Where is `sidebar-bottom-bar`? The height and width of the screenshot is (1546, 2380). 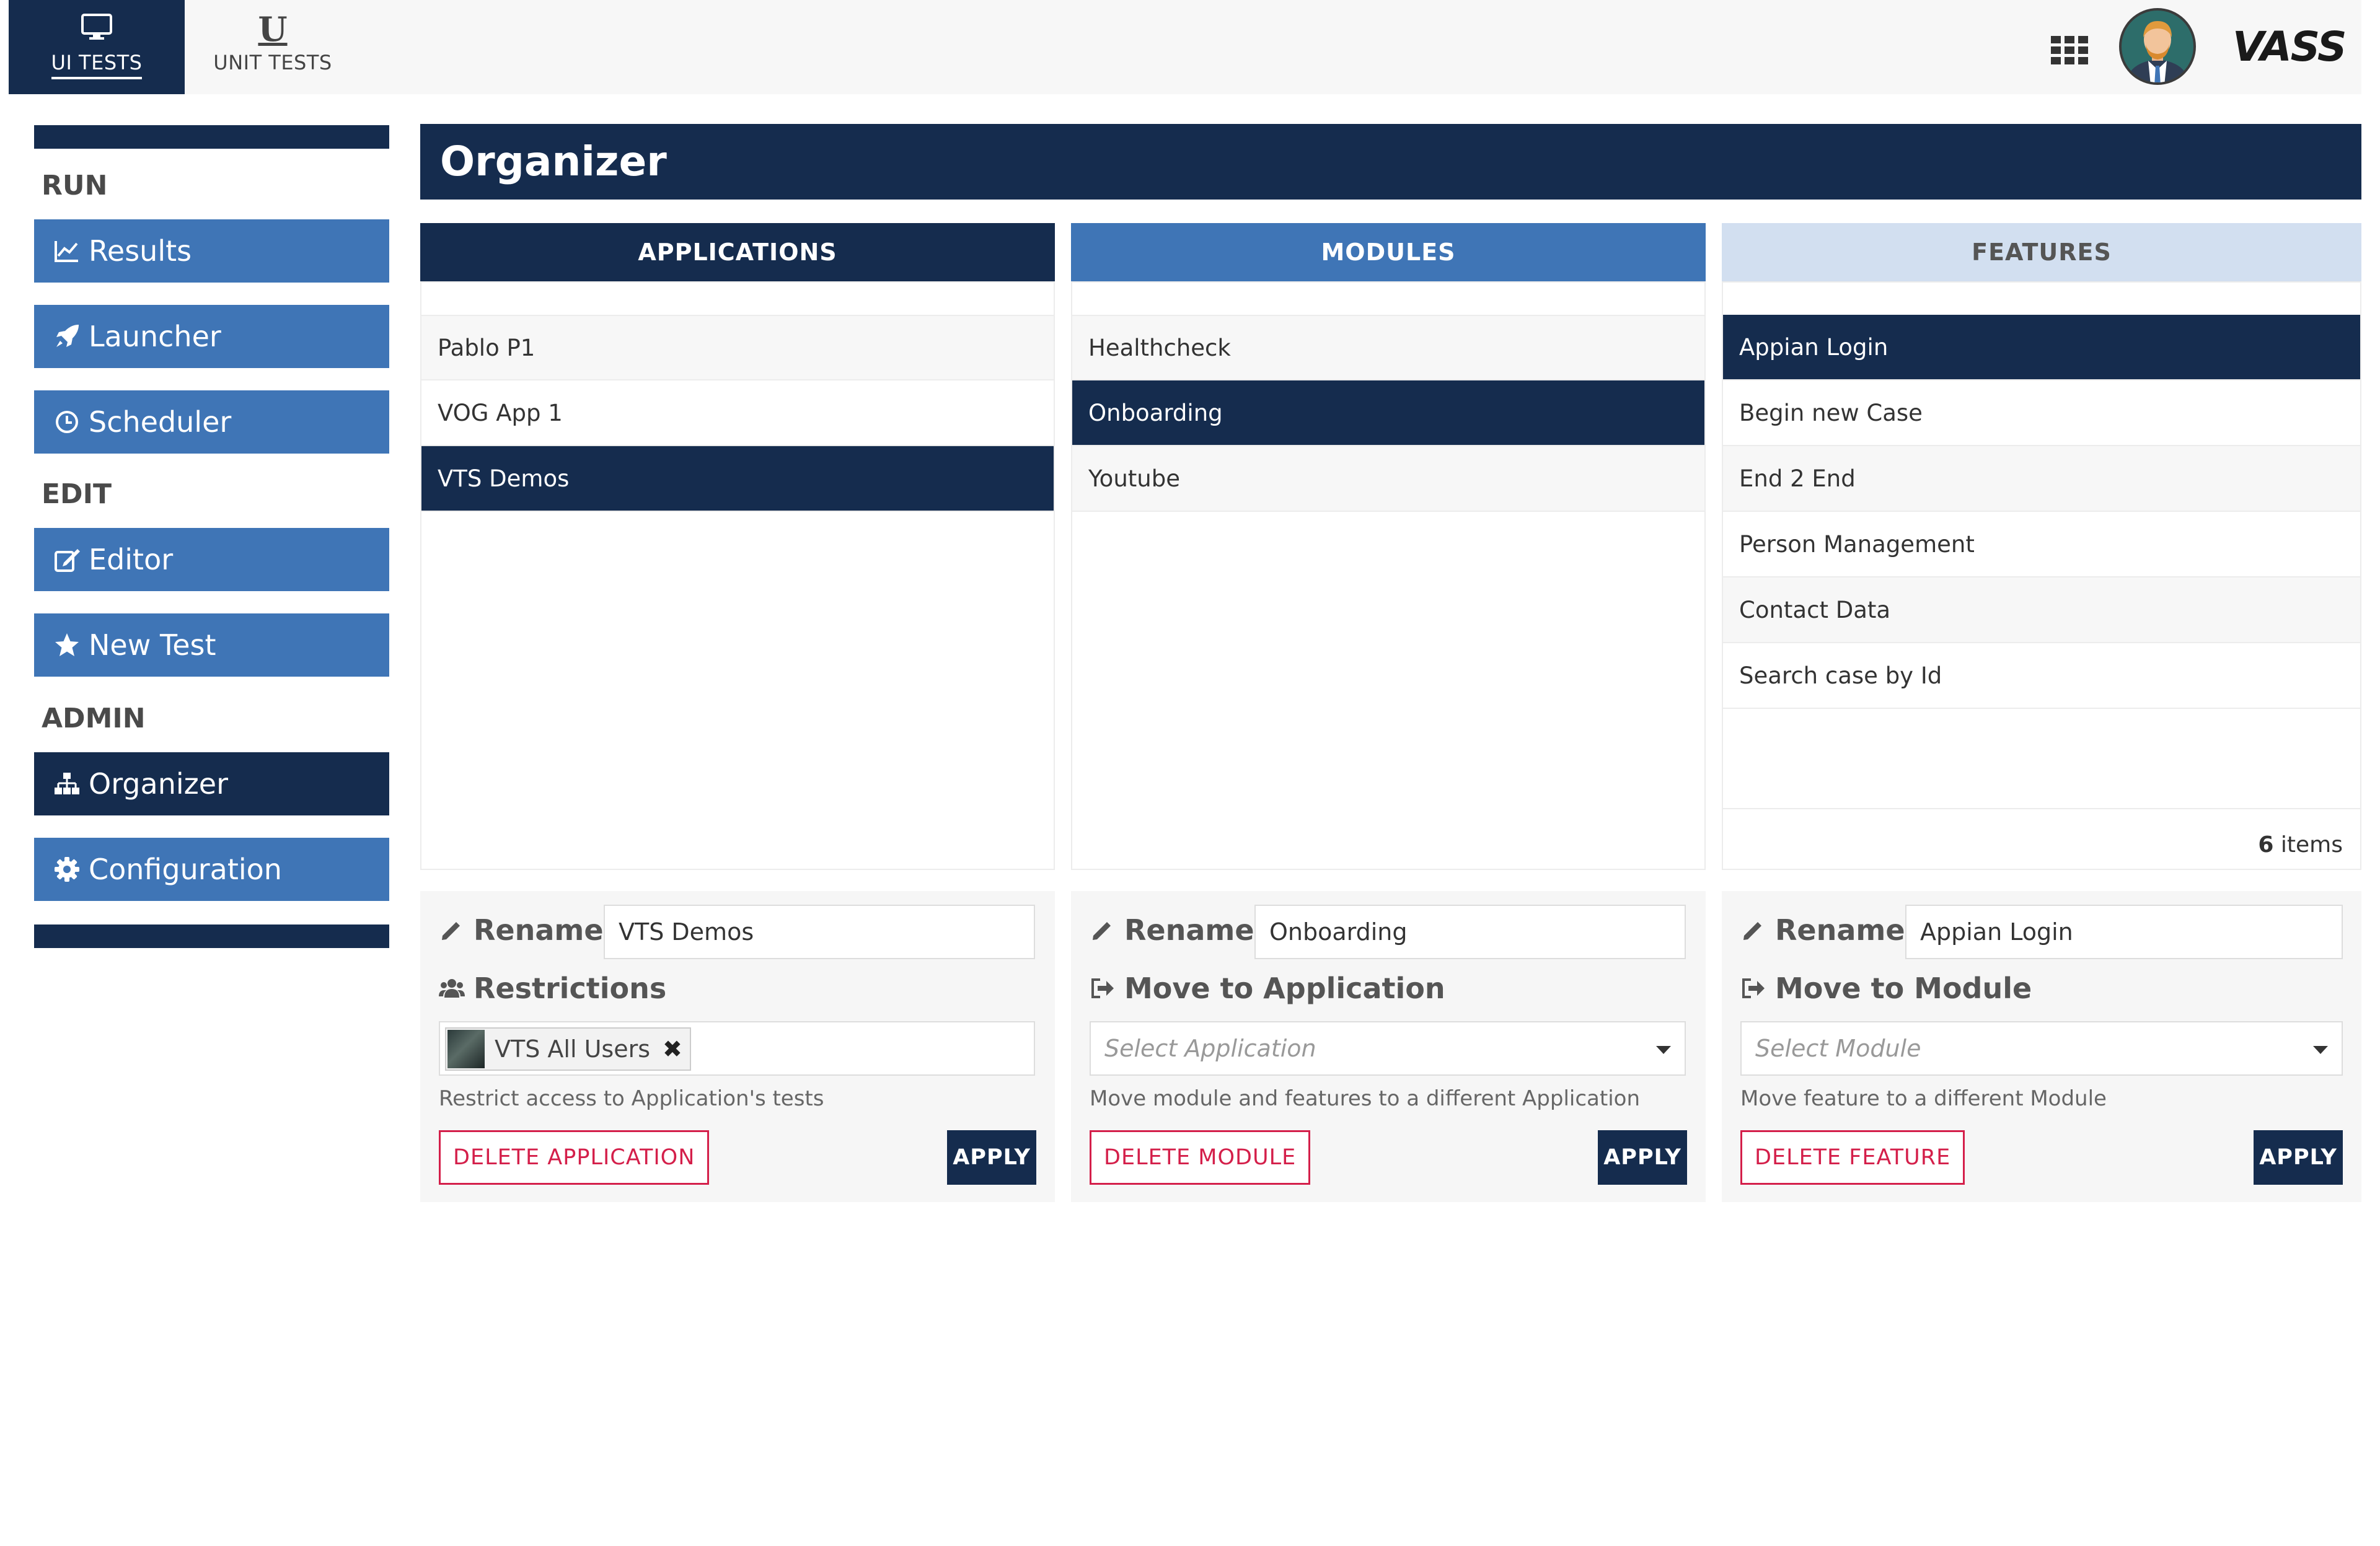
sidebar-bottom-bar is located at coordinates (211, 936).